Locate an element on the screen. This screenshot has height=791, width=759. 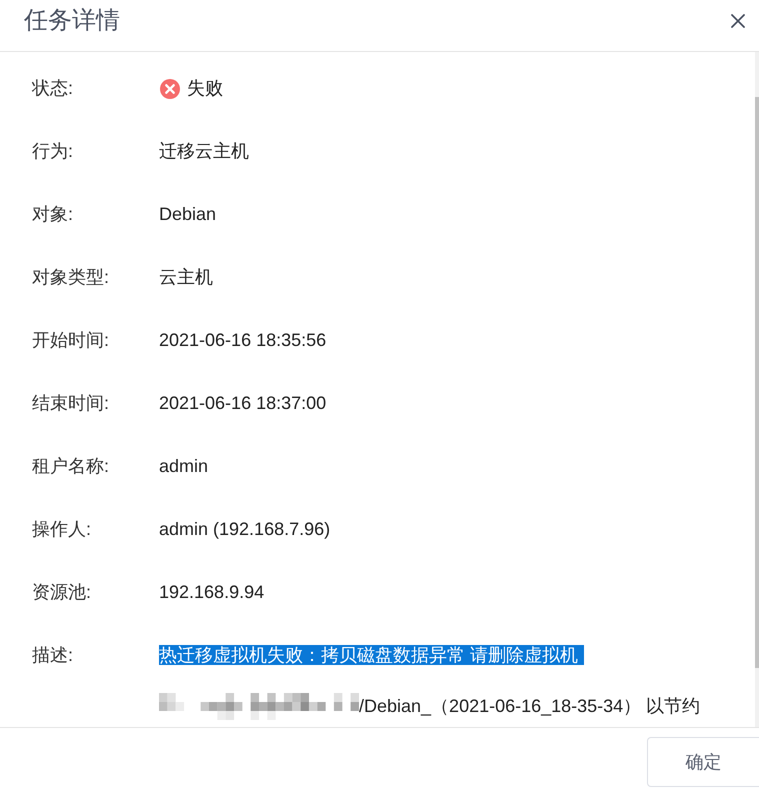
description-text: /Debian_（2021-06-16_18-35-34） 以节约 is located at coordinates (529, 706).